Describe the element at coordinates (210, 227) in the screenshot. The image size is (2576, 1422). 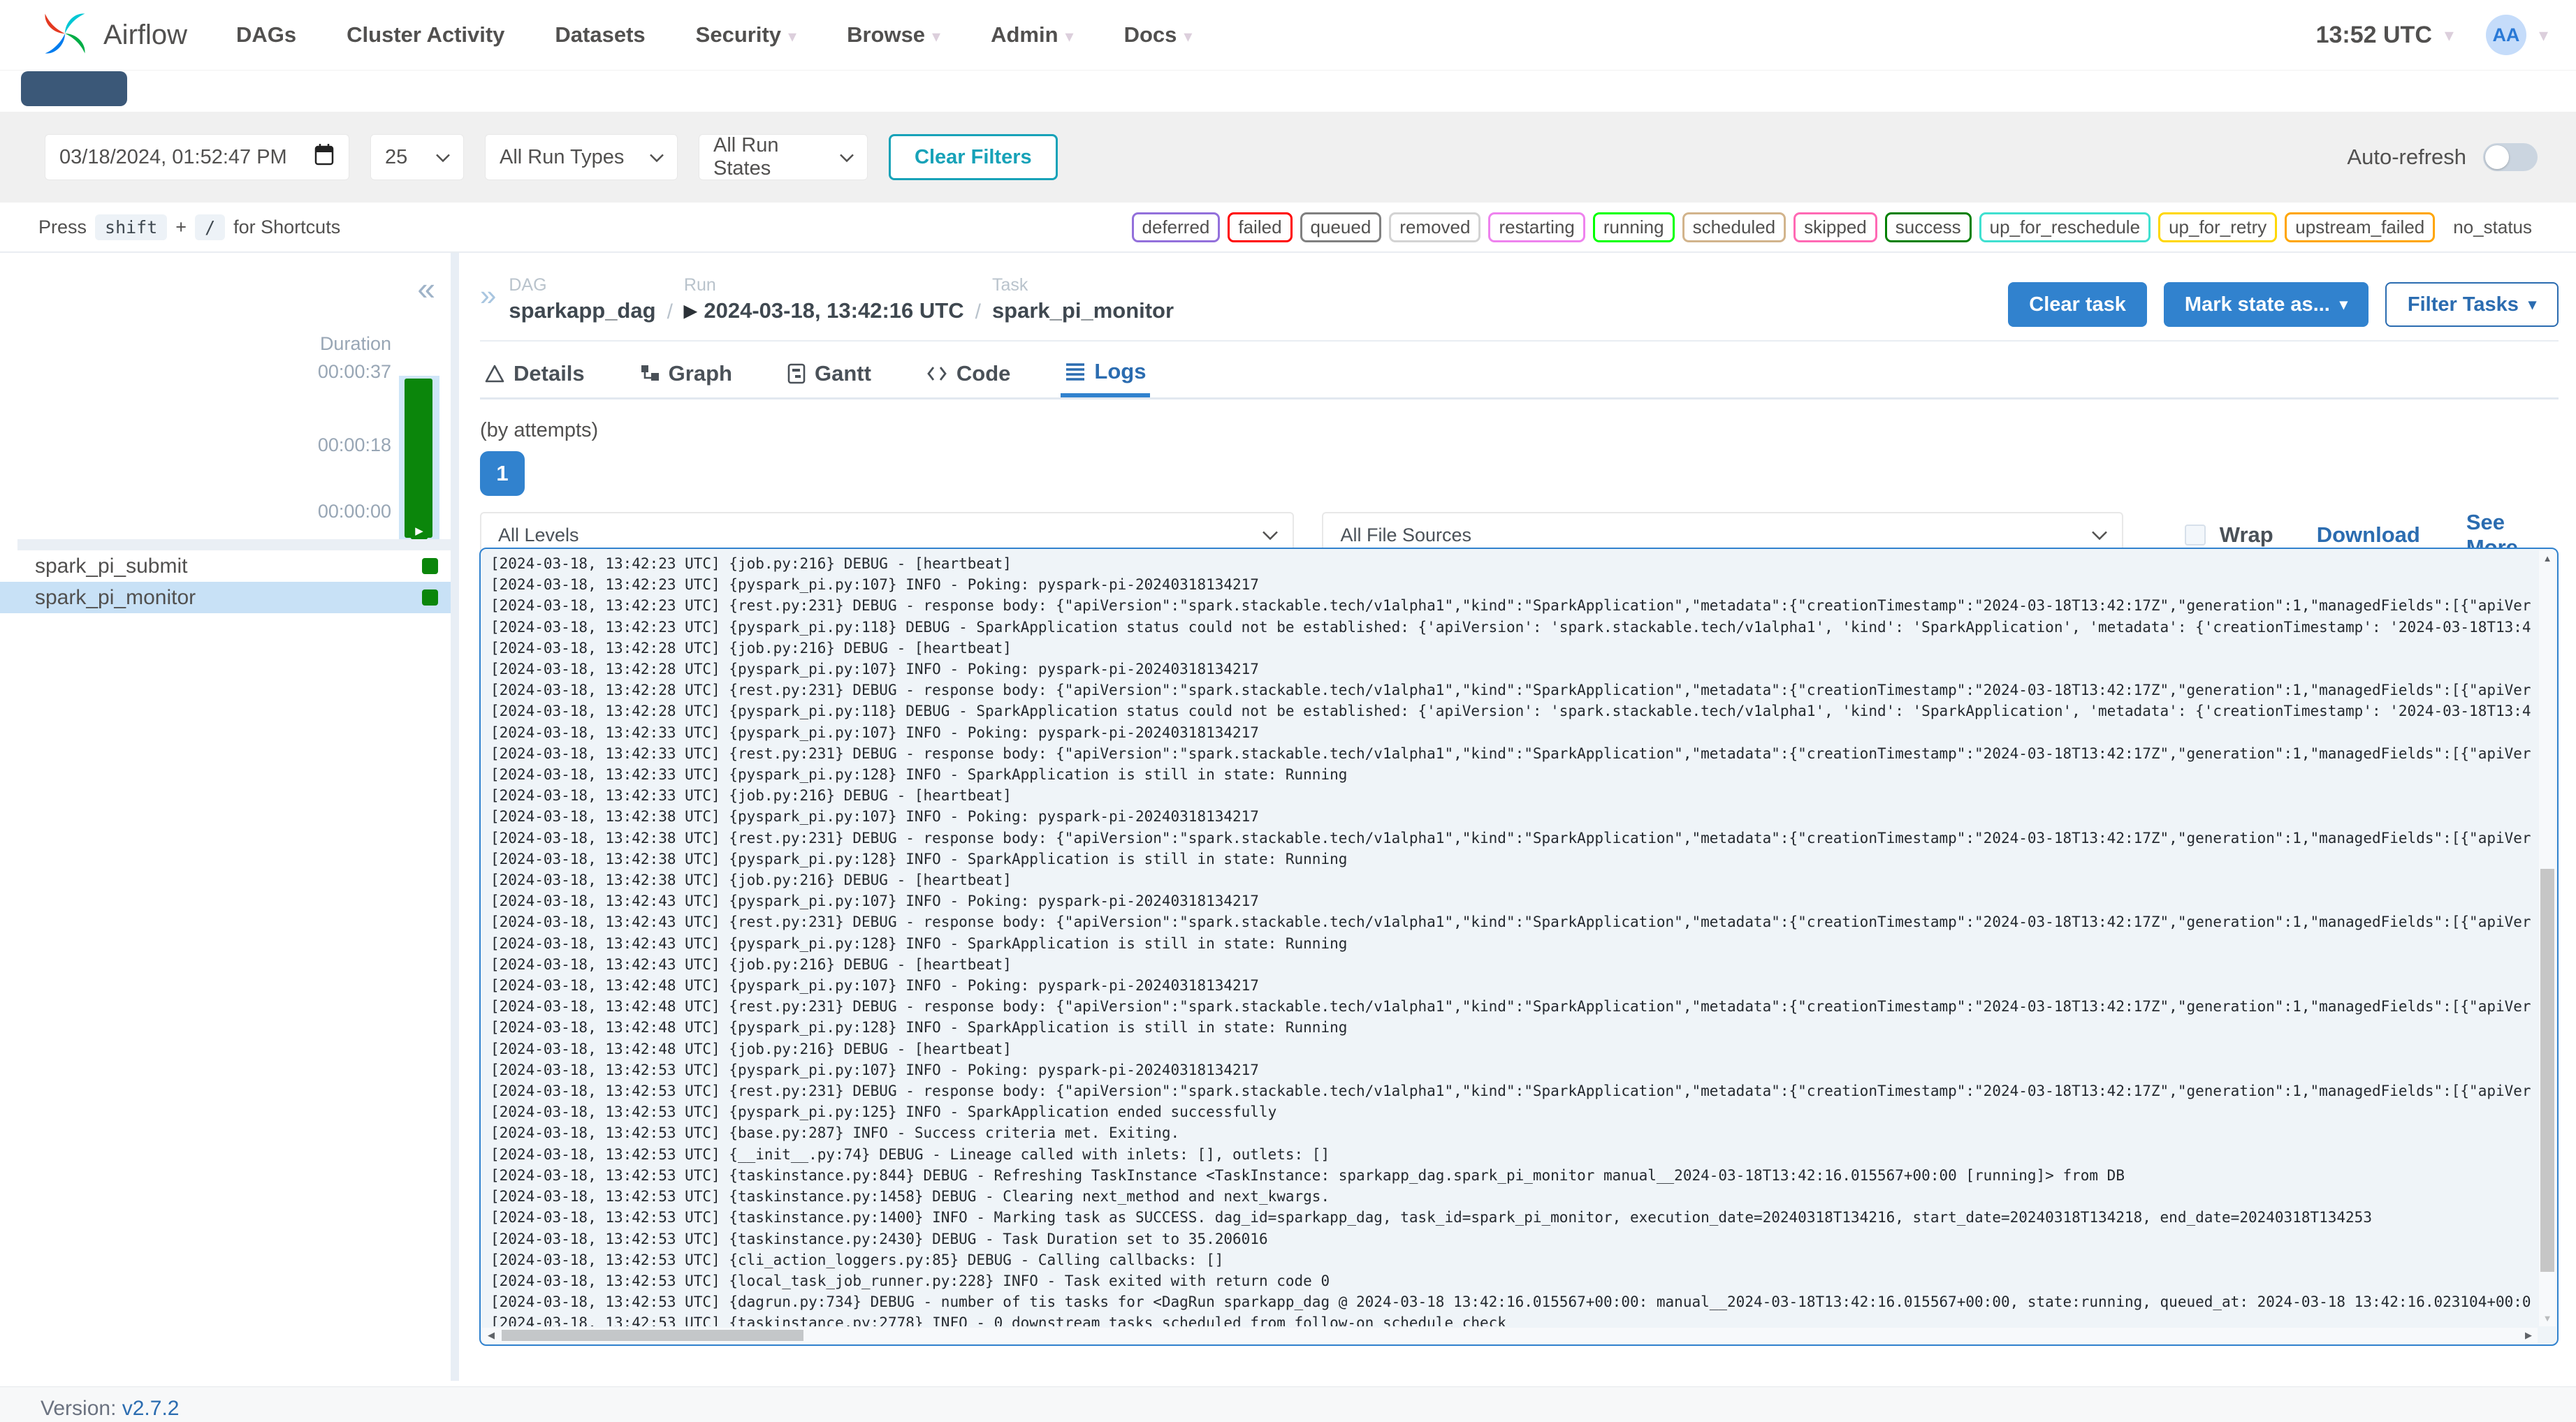
I see `slash-key: /` at that location.